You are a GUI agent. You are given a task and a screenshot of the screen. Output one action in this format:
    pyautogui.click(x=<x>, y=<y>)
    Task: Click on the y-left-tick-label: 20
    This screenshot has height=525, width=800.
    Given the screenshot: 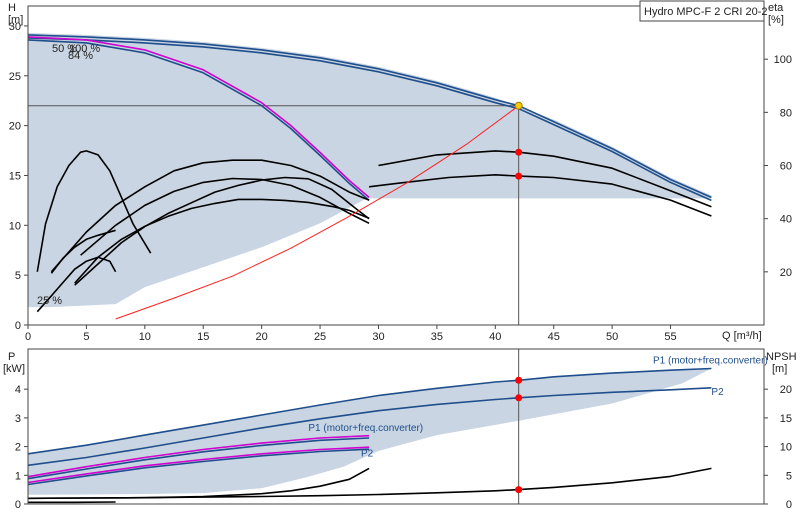 What is the action you would take?
    pyautogui.click(x=15, y=127)
    